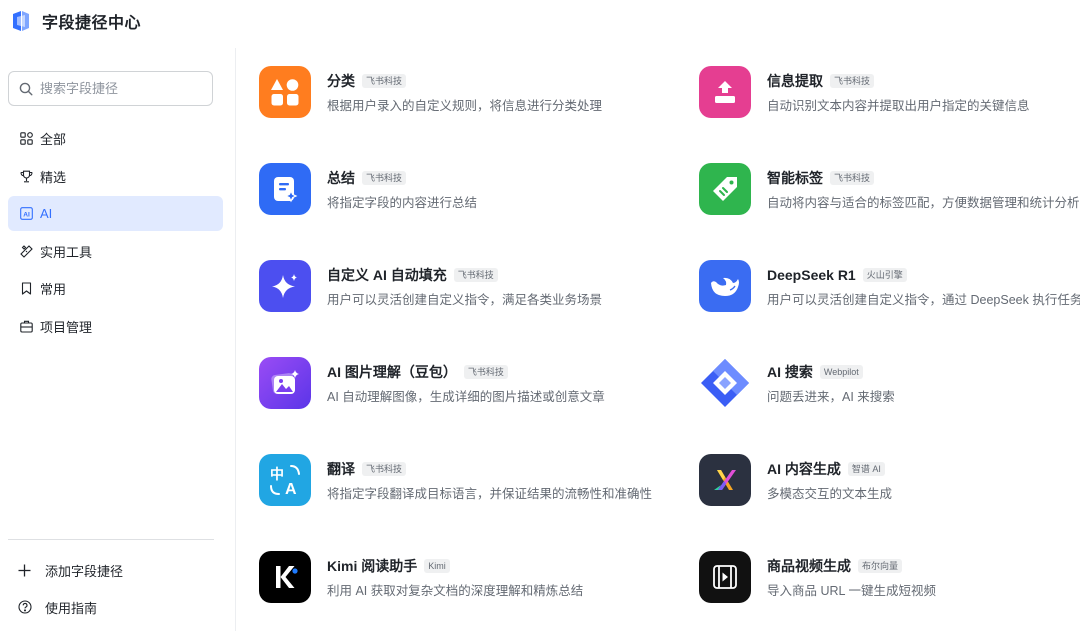 The width and height of the screenshot is (1080, 631). What do you see at coordinates (341, 177) in the screenshot?
I see `card-title: 总结` at bounding box center [341, 177].